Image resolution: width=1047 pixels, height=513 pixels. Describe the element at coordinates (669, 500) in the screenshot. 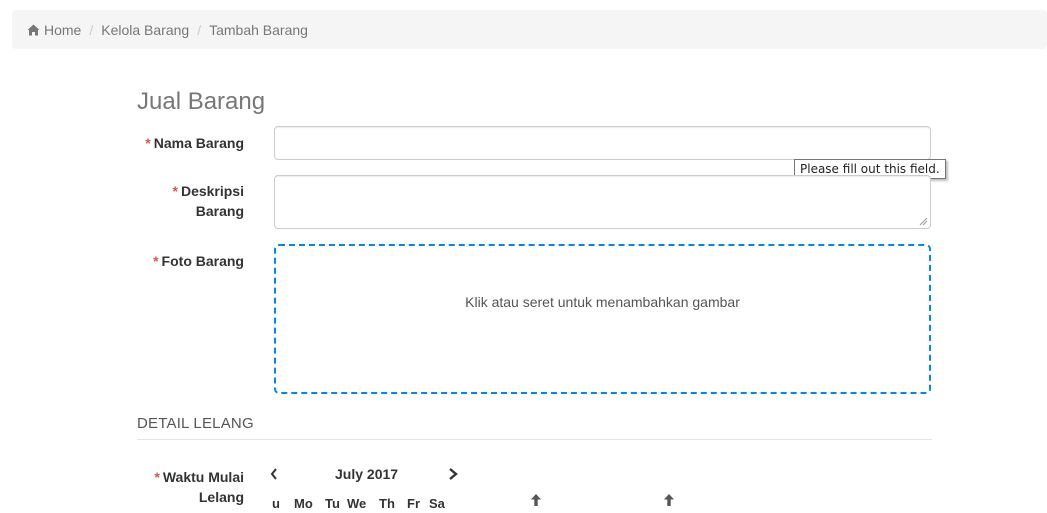

I see `minute-increment-arrow-up-icon` at that location.